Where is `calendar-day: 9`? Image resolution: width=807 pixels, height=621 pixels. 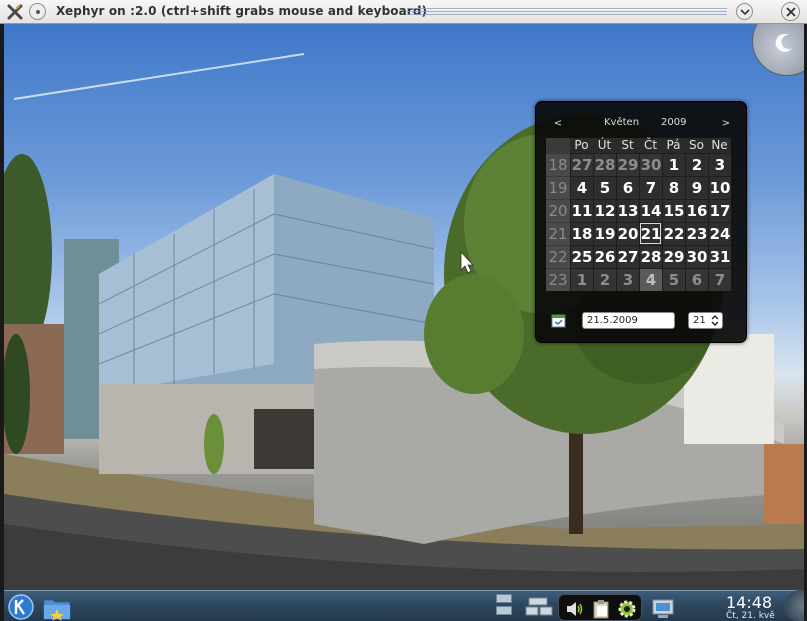
calendar-day: 9 is located at coordinates (696, 187).